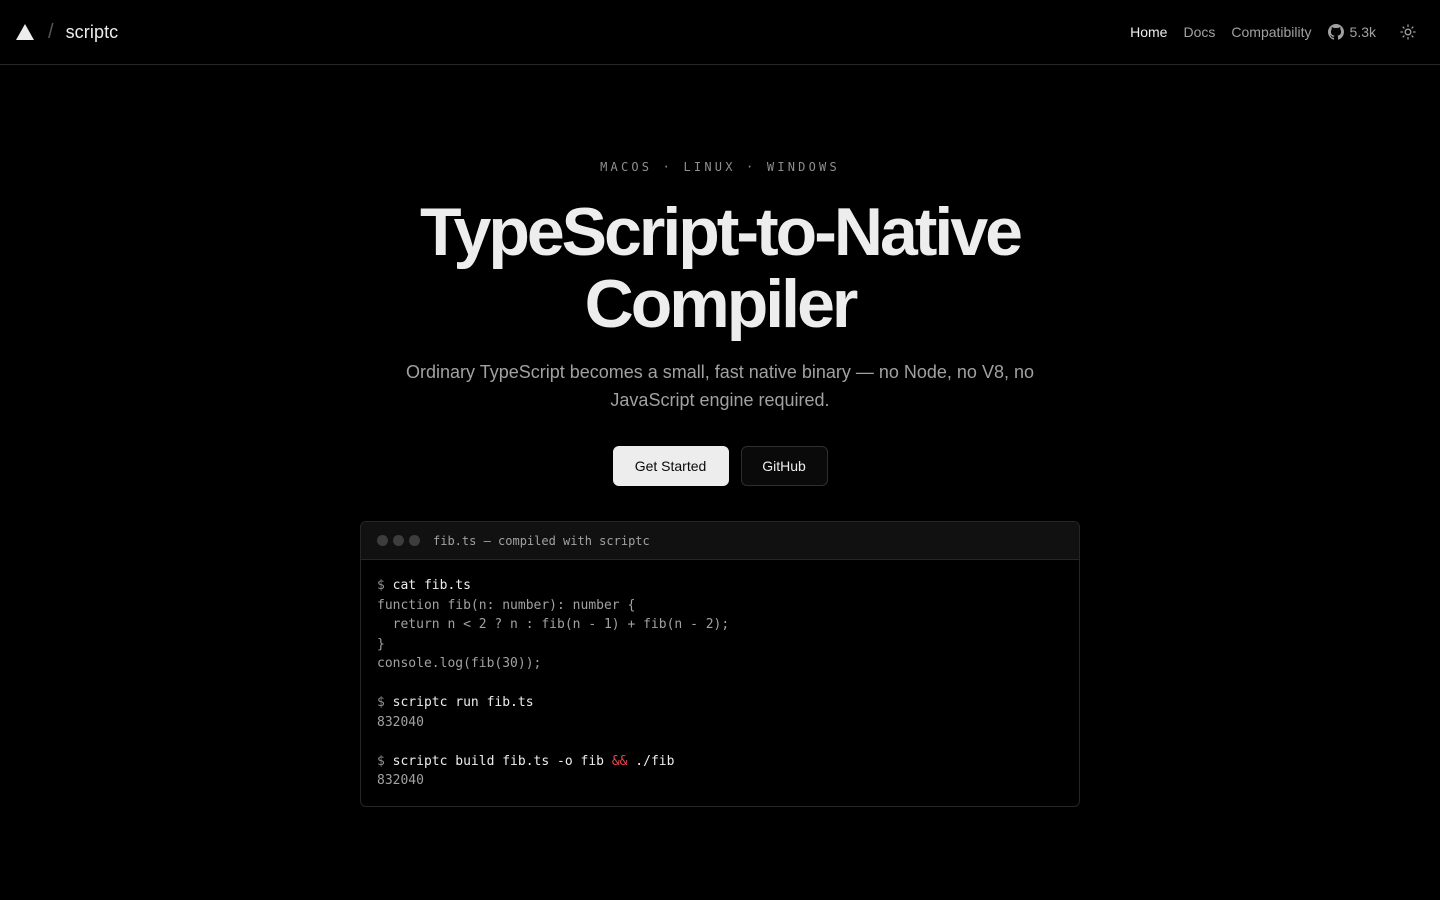  I want to click on github-button: GitHub, so click(784, 466).